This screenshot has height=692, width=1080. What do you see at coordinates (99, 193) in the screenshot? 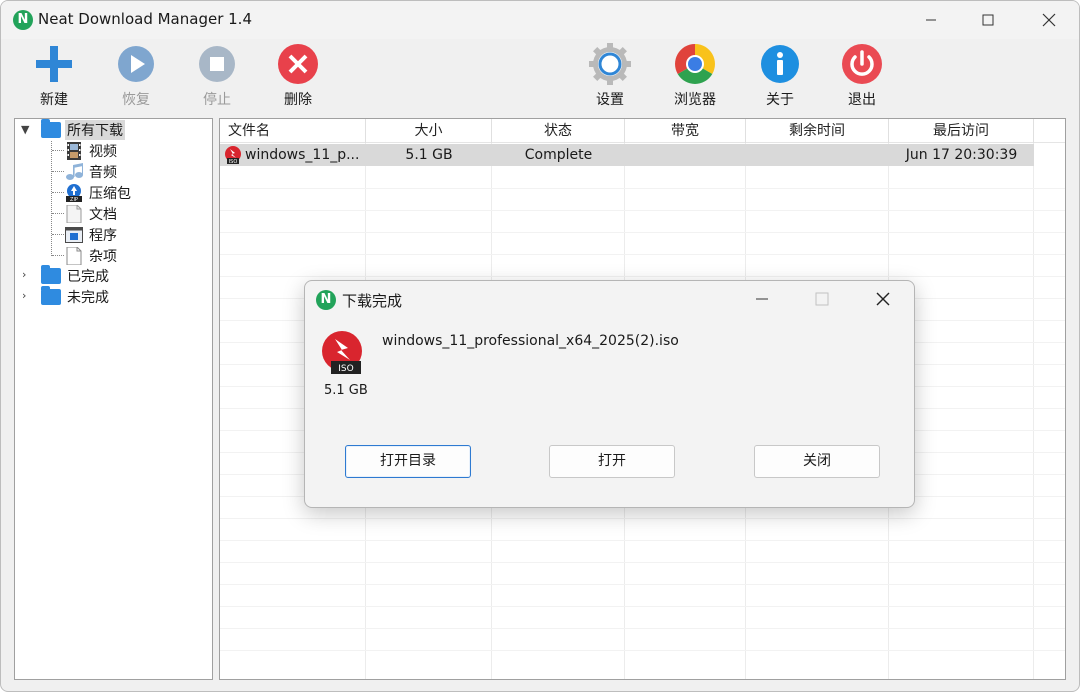
I see `tree-item-archive: ZIP 压缩包` at bounding box center [99, 193].